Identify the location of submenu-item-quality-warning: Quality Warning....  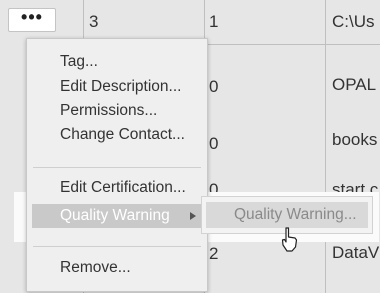
(287, 215).